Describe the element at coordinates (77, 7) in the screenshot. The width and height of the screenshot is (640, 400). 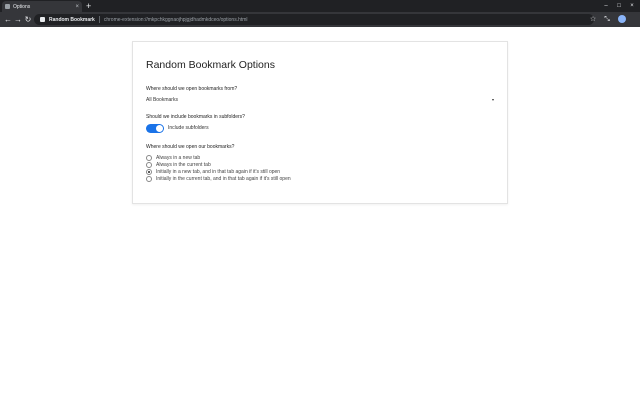
I see `tab-close-icon: ×` at that location.